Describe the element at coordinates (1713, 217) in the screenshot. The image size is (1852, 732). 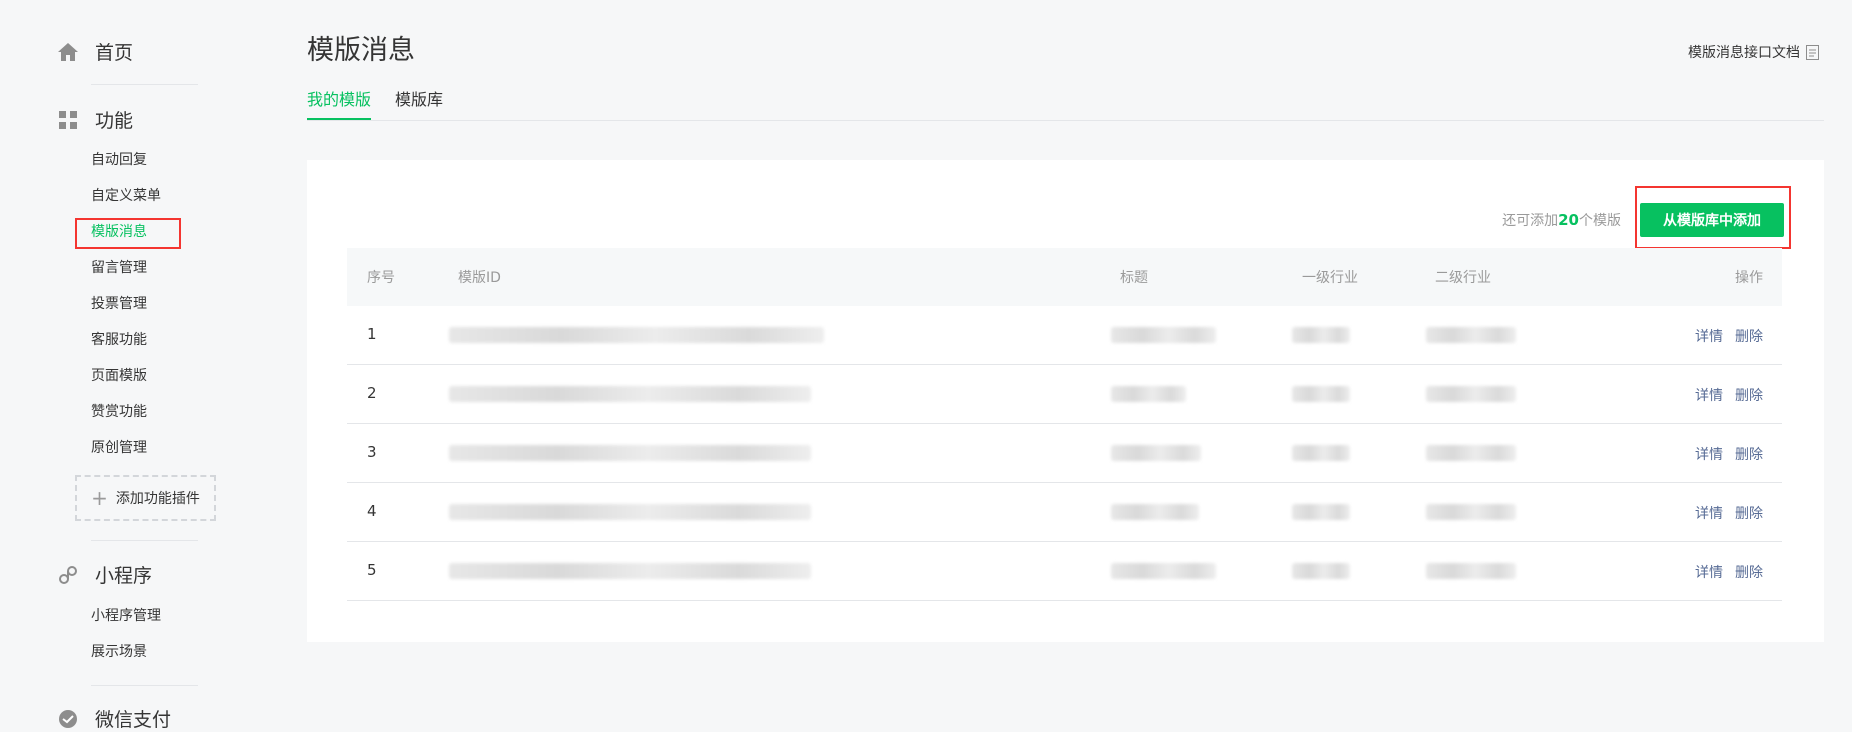
I see `highlight-box-add-button` at that location.